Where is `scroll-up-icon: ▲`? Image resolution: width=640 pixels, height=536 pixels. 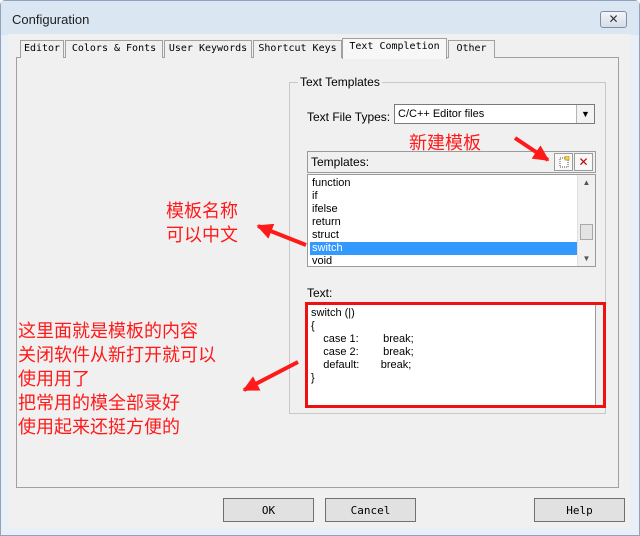
scroll-up-icon: ▲ is located at coordinates (586, 182).